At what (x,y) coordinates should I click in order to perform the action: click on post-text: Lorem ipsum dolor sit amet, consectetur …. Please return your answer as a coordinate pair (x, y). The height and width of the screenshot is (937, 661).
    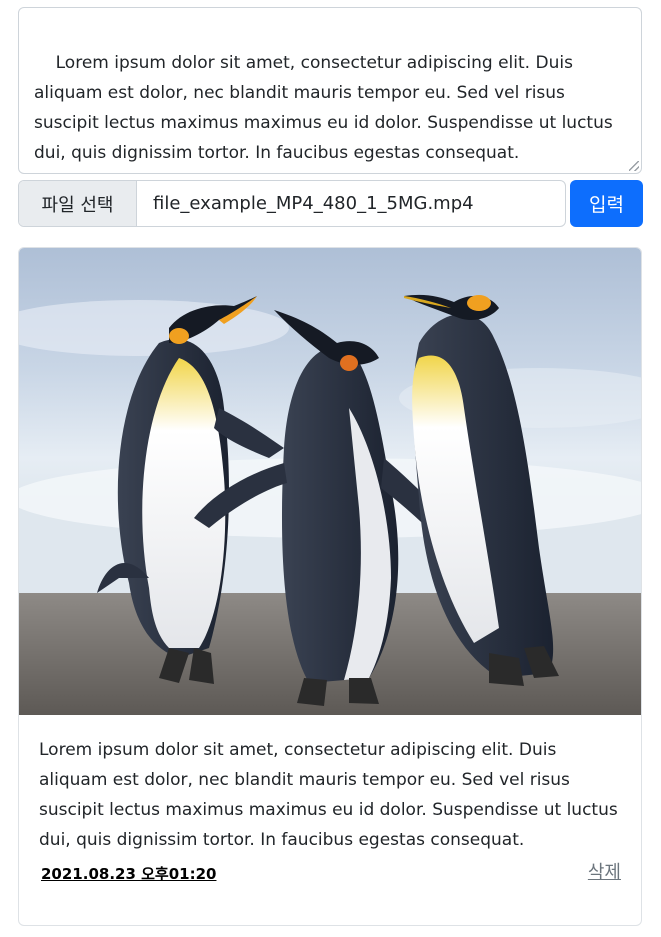
    Looking at the image, I should click on (328, 795).